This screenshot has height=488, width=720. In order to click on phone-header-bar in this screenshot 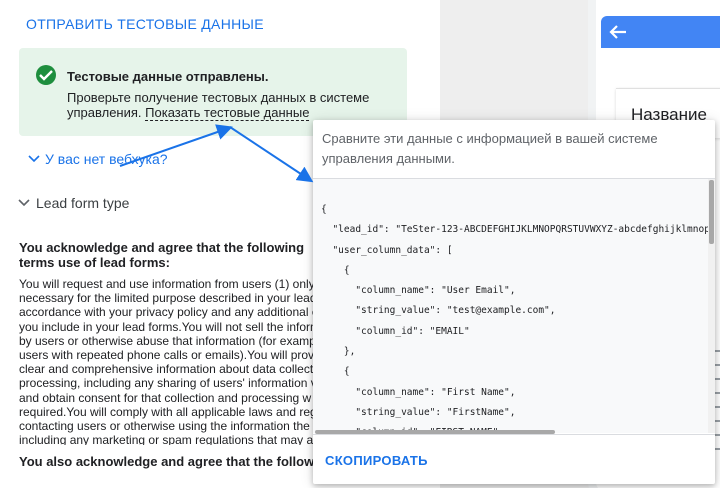, I will do `click(660, 32)`.